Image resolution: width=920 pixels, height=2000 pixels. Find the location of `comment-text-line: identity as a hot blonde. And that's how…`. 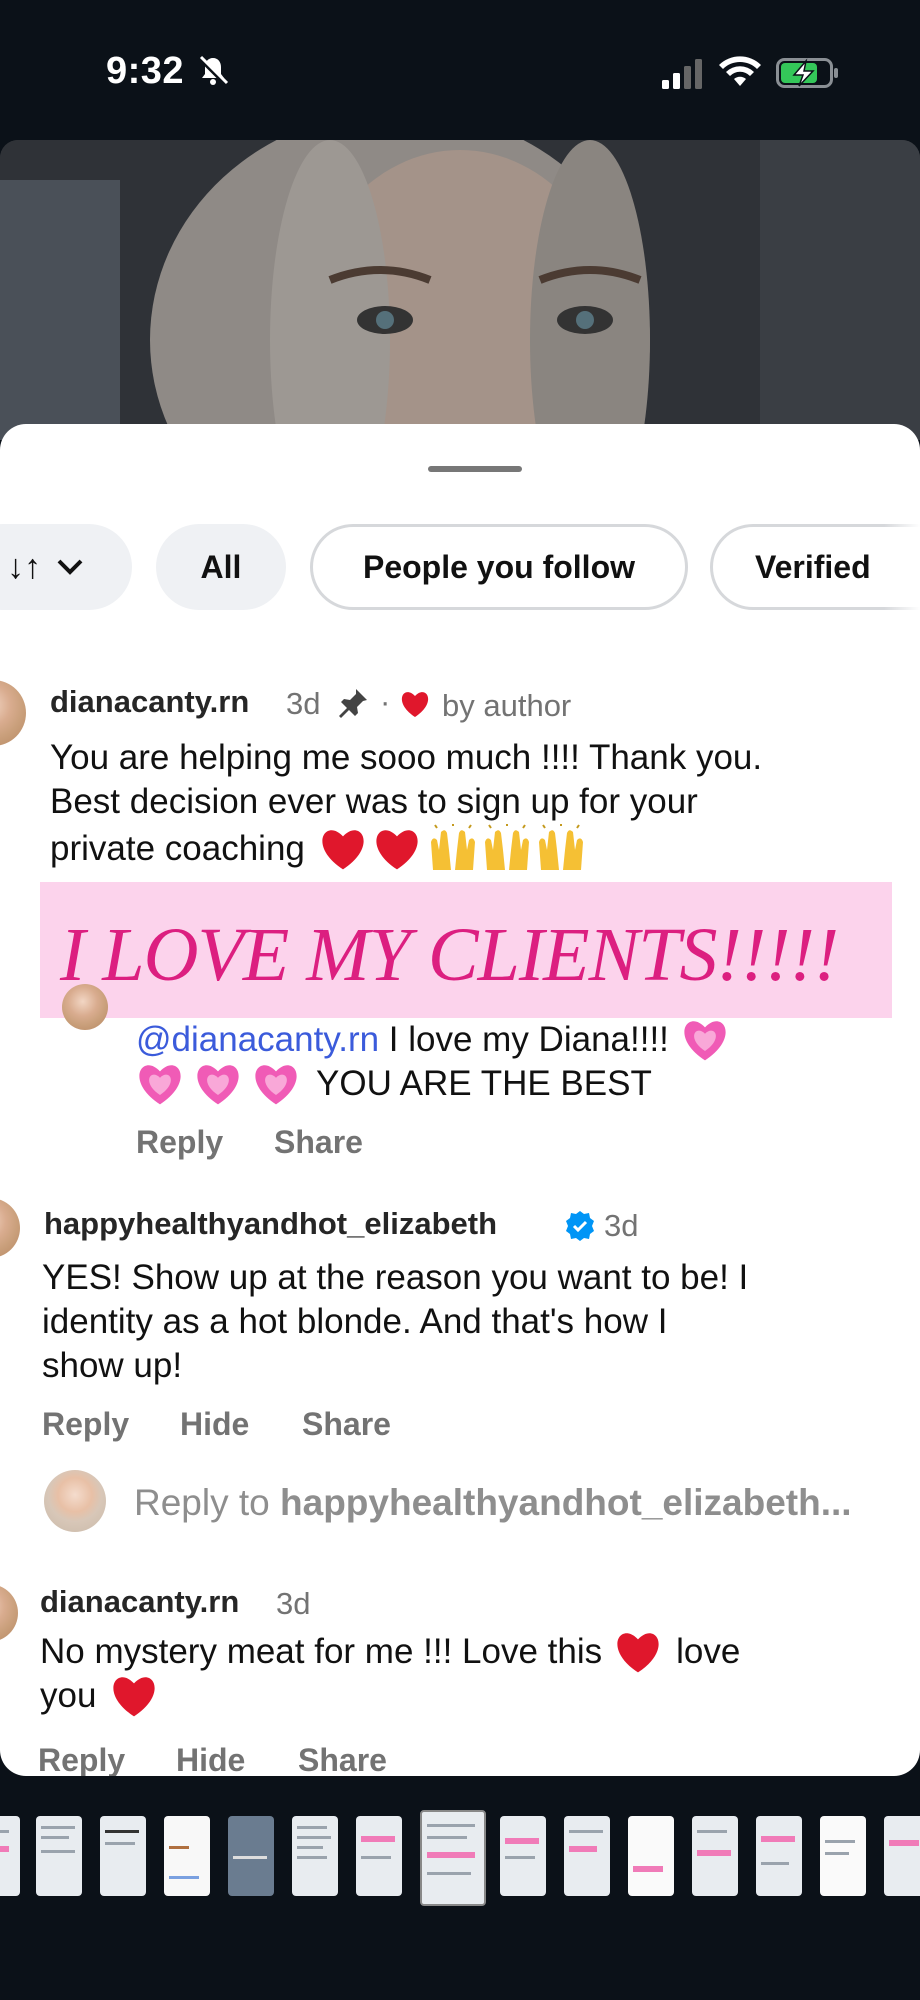

comment-text-line: identity as a hot blonde. And that's how… is located at coordinates (355, 1321).